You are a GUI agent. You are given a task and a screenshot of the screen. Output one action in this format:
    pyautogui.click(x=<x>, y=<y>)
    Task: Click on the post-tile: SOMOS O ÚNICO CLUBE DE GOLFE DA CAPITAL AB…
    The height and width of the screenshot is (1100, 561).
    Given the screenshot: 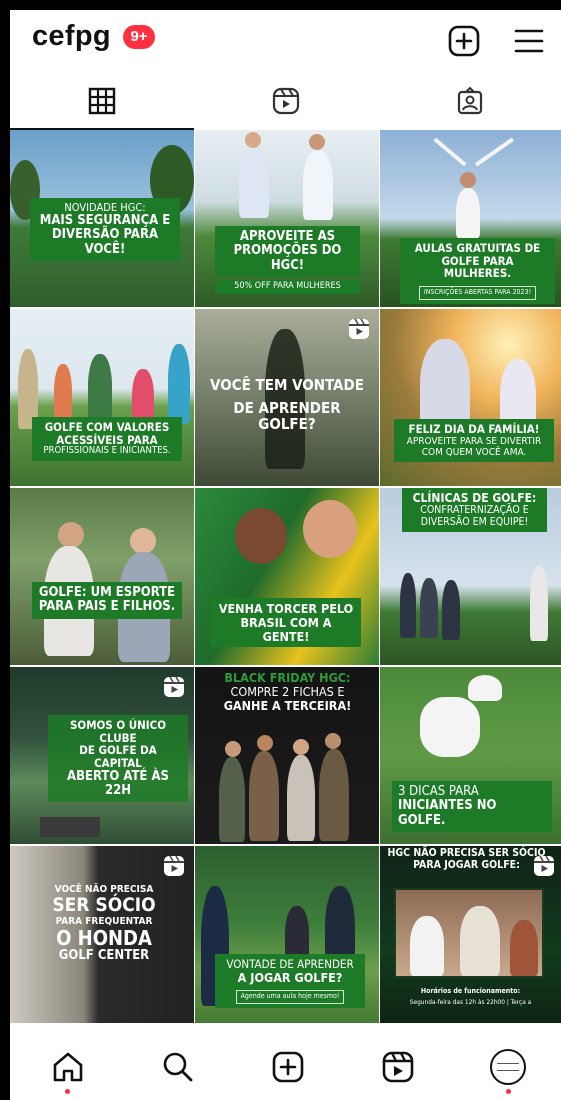 What is the action you would take?
    pyautogui.click(x=102, y=755)
    